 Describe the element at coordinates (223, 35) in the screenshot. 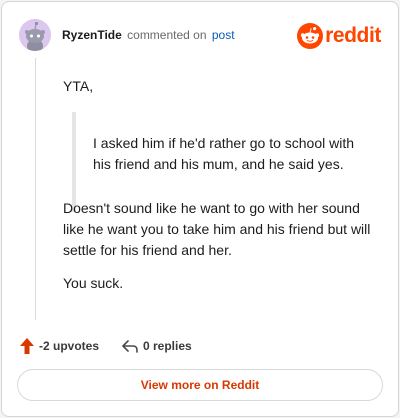

I see `post-link: post` at that location.